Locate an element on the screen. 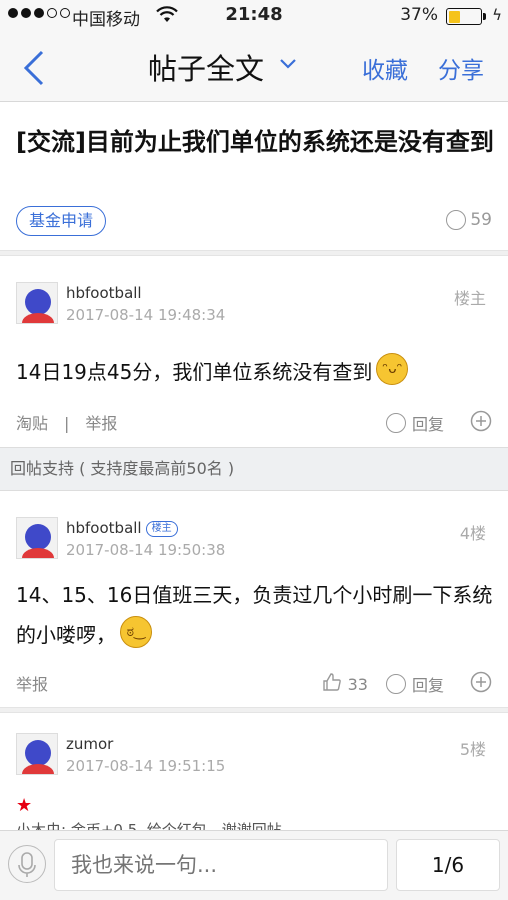 The width and height of the screenshot is (508, 900). floor-label: 楼主 is located at coordinates (469, 298).